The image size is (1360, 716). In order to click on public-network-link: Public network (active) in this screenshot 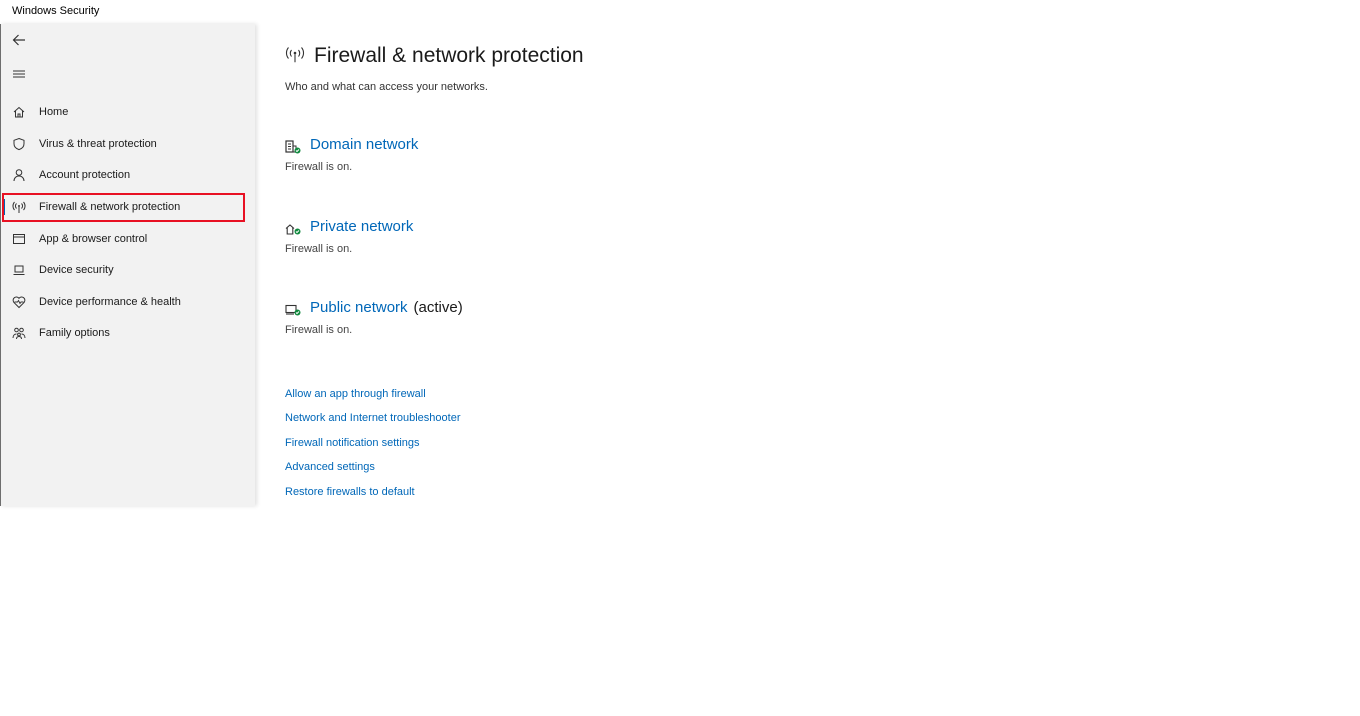, I will do `click(386, 307)`.